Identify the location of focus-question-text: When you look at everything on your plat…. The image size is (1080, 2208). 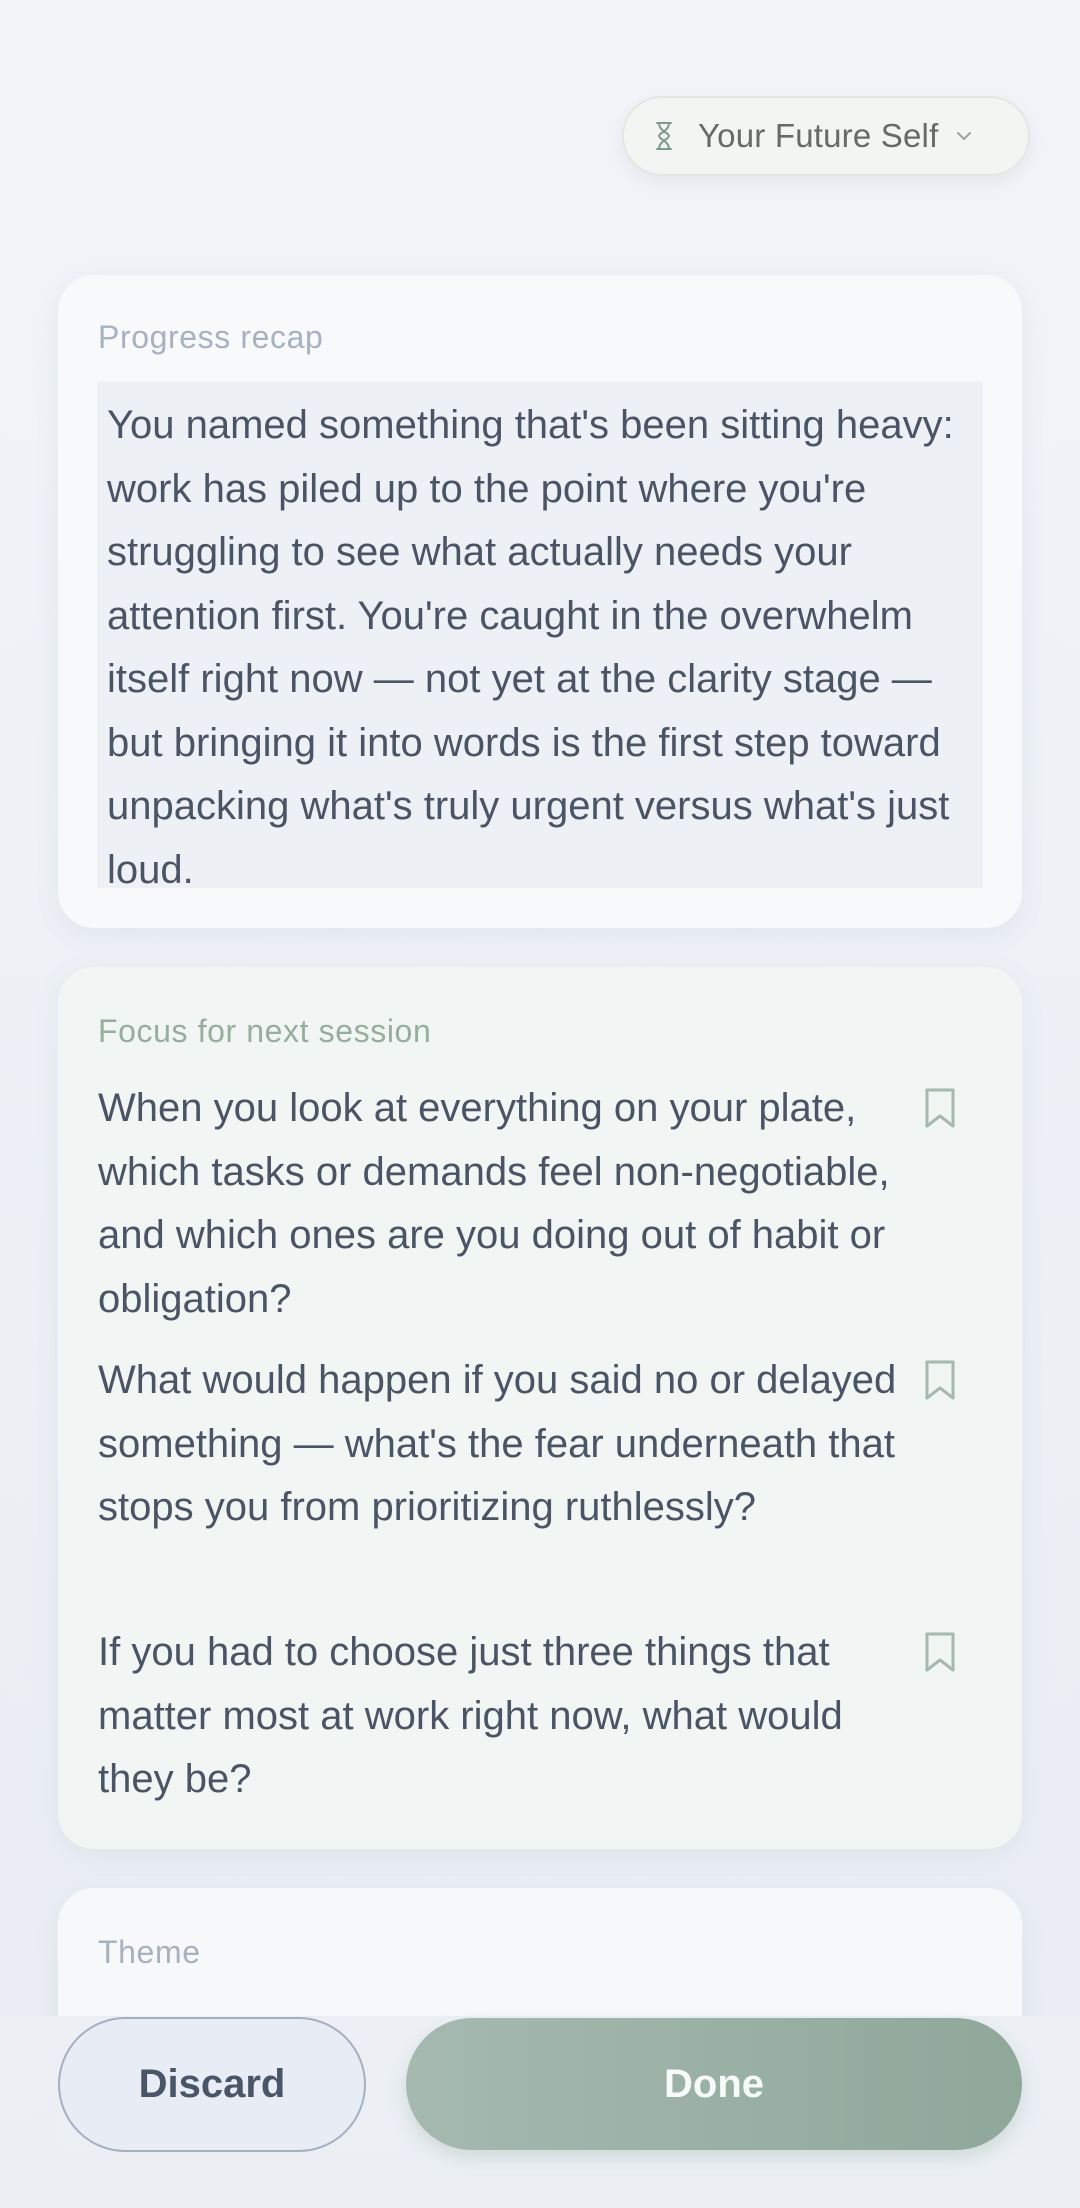
(494, 1203).